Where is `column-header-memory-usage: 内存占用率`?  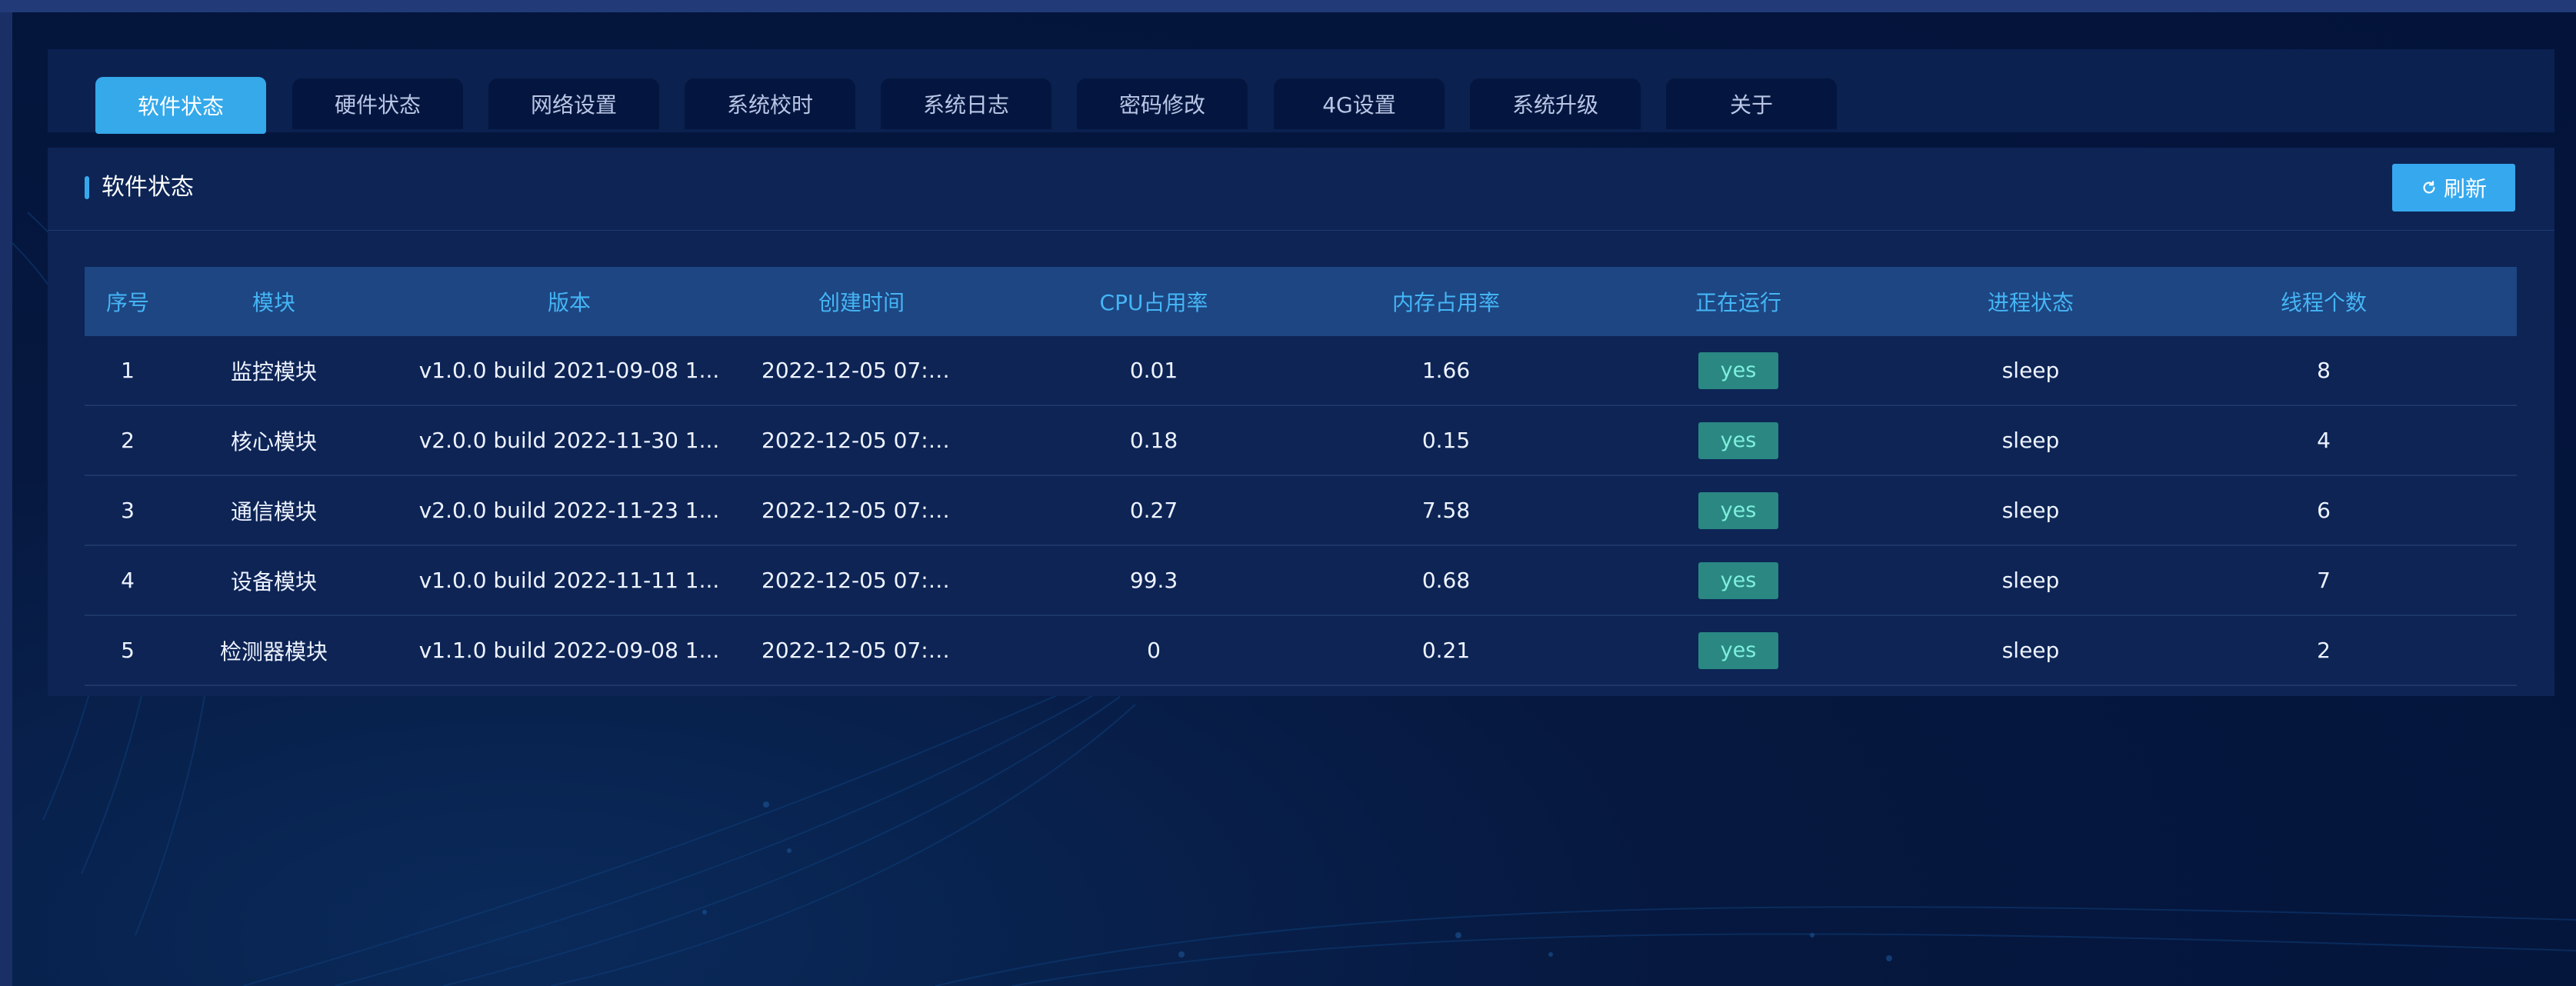 column-header-memory-usage: 内存占用率 is located at coordinates (1446, 301).